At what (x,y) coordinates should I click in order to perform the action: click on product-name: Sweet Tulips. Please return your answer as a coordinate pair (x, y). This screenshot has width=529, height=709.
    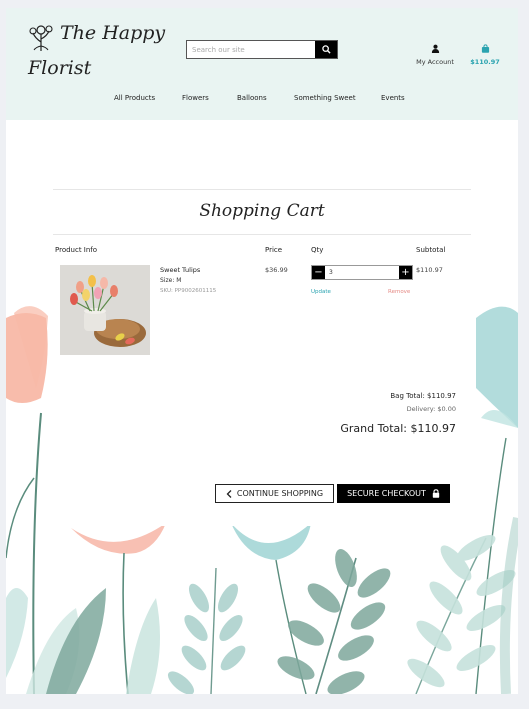
    Looking at the image, I should click on (180, 270).